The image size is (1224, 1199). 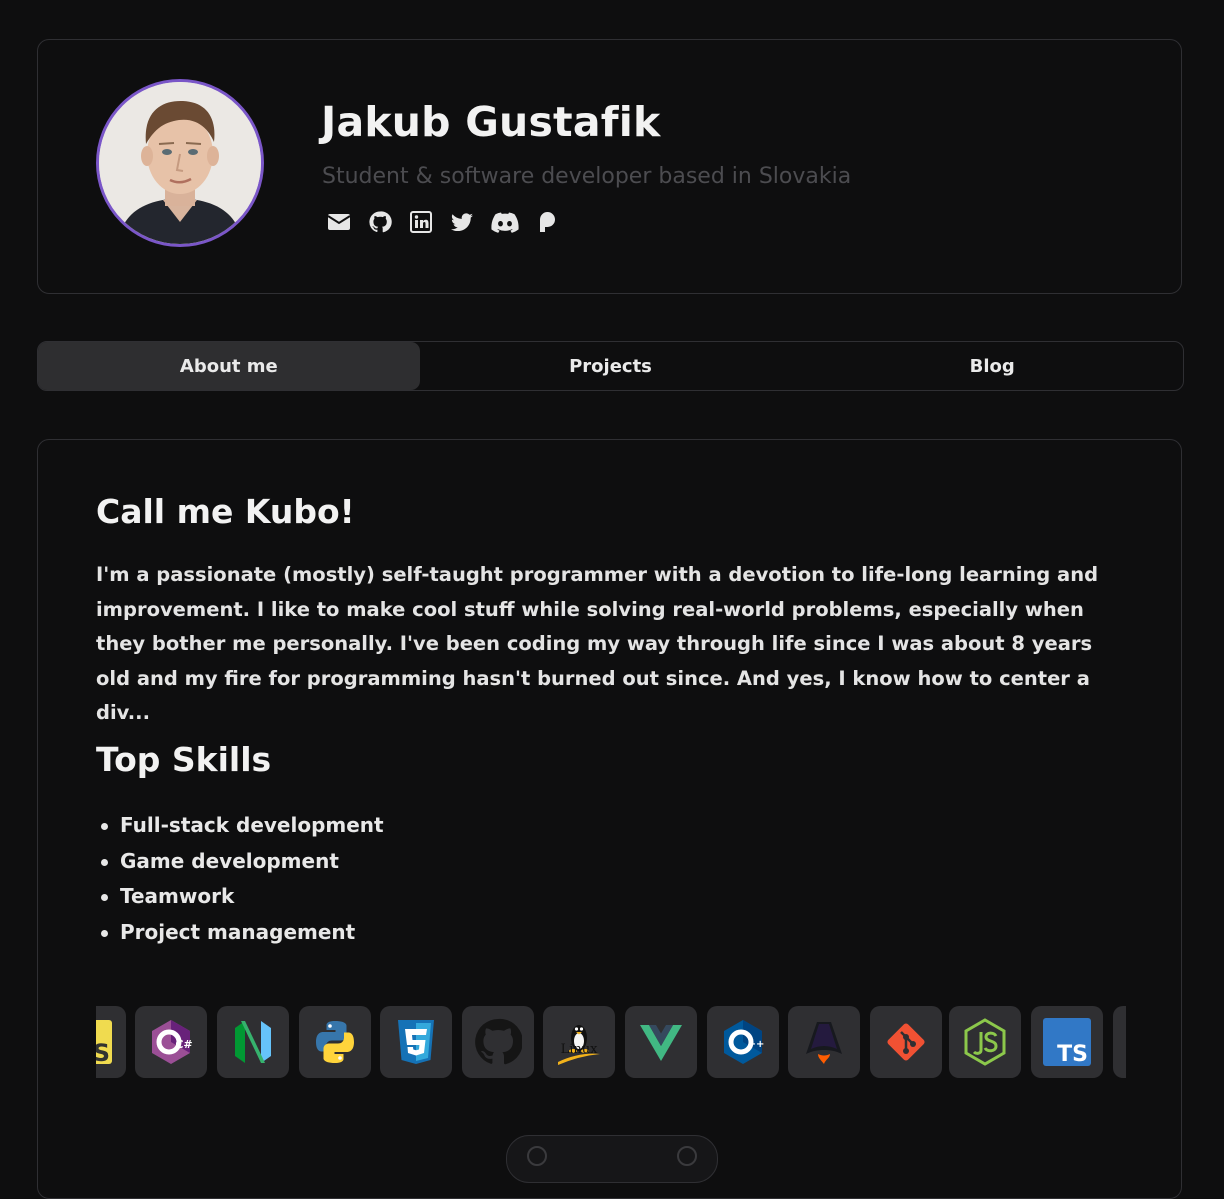 I want to click on tab-about-me: About me, so click(x=229, y=366).